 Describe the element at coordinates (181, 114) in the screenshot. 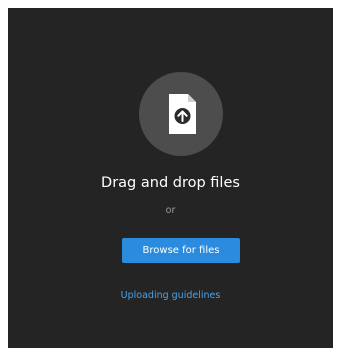

I see `file-upload-icon` at that location.